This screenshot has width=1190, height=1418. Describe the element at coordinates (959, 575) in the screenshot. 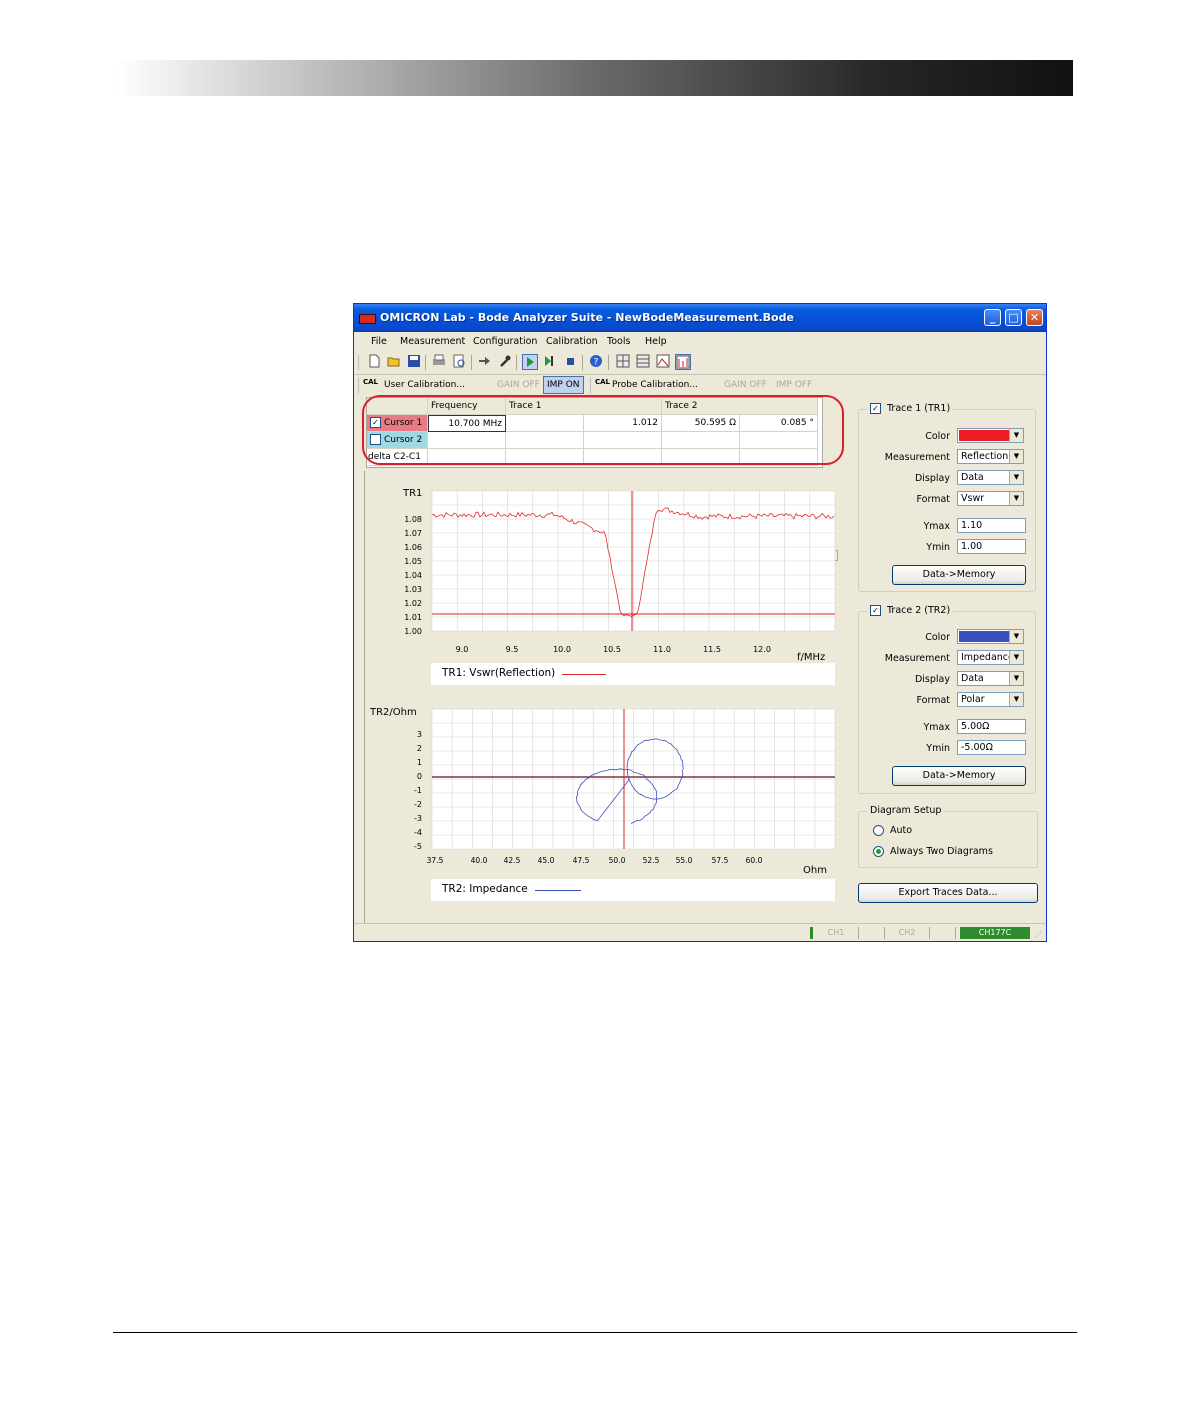

I see `trace1-data-memory-button: Data->Memory` at that location.